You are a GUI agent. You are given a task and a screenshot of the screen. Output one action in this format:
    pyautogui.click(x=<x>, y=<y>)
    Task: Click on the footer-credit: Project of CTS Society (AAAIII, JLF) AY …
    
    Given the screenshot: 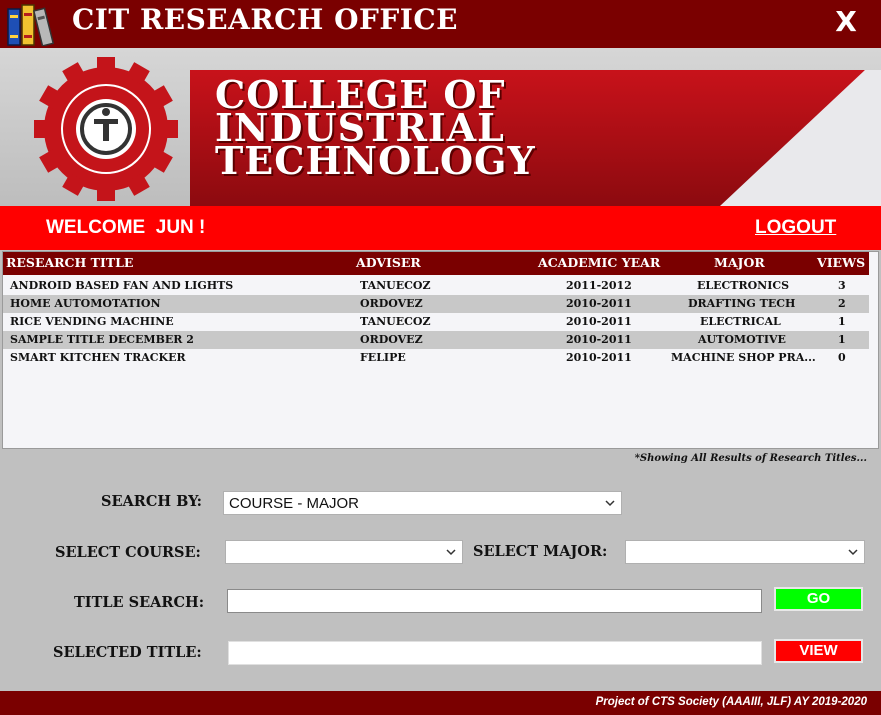 What is the action you would take?
    pyautogui.click(x=731, y=702)
    